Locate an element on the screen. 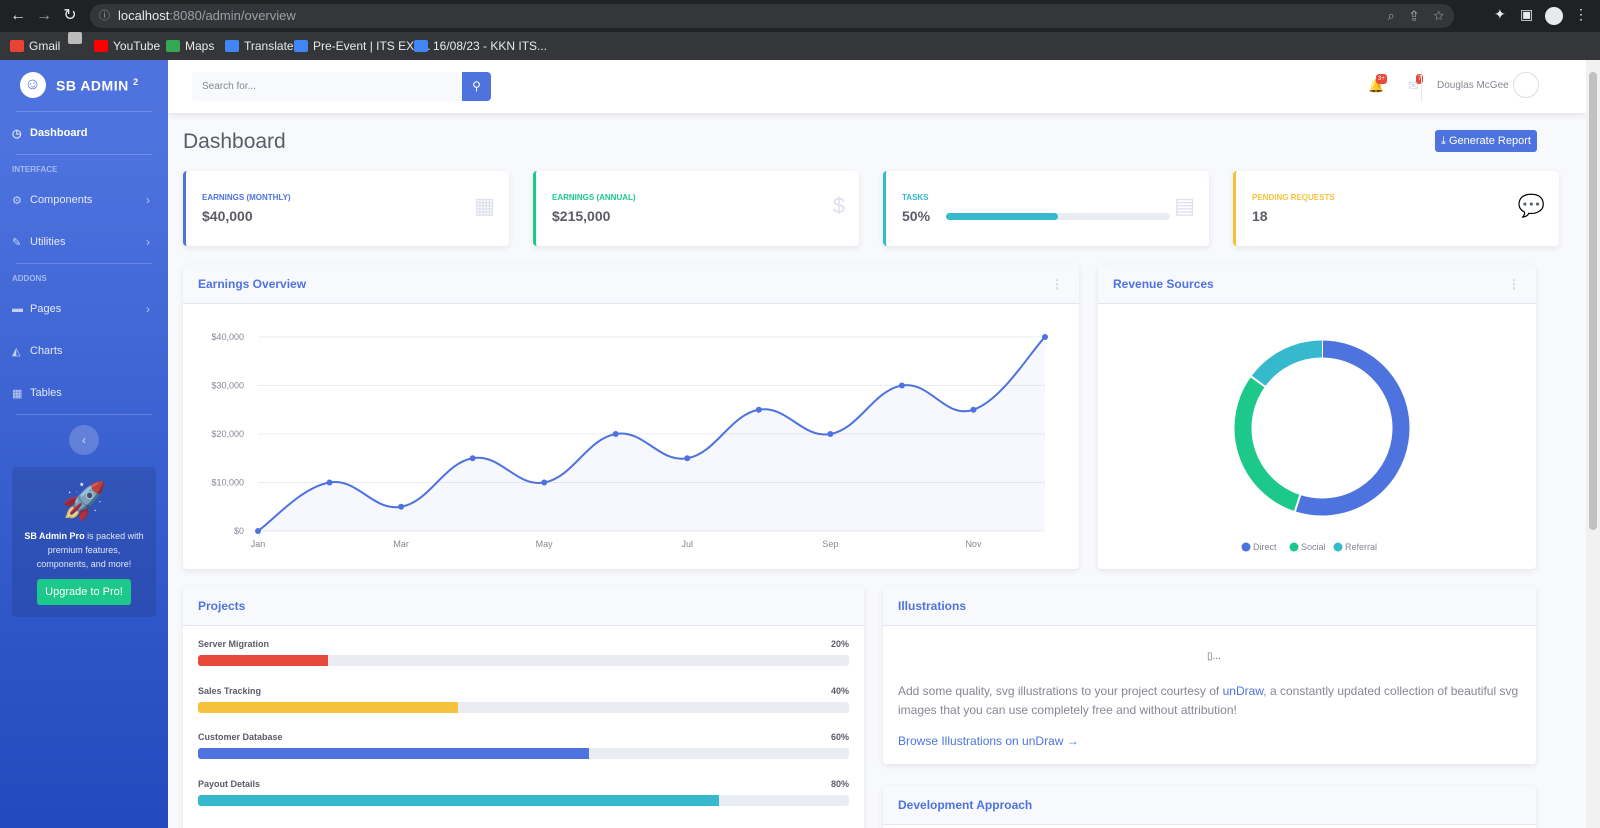  page-scrollbar is located at coordinates (1593, 444).